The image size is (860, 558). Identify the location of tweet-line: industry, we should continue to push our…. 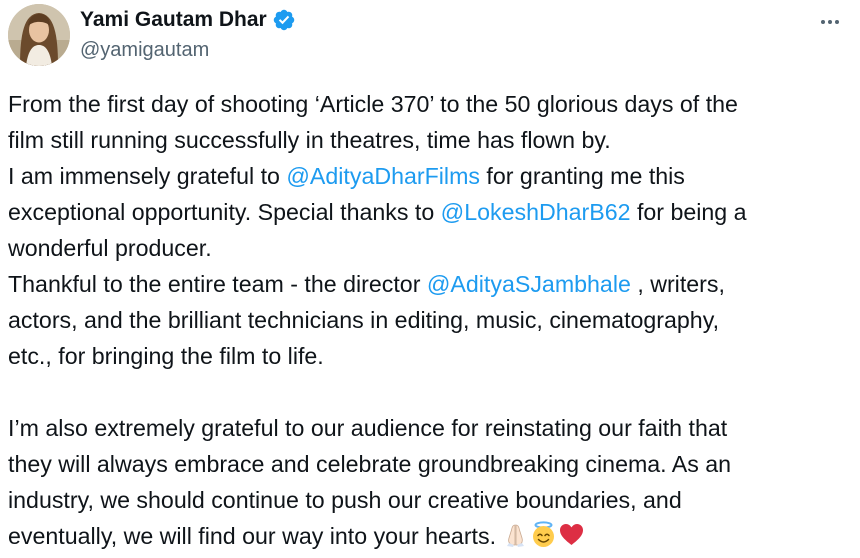
(431, 500).